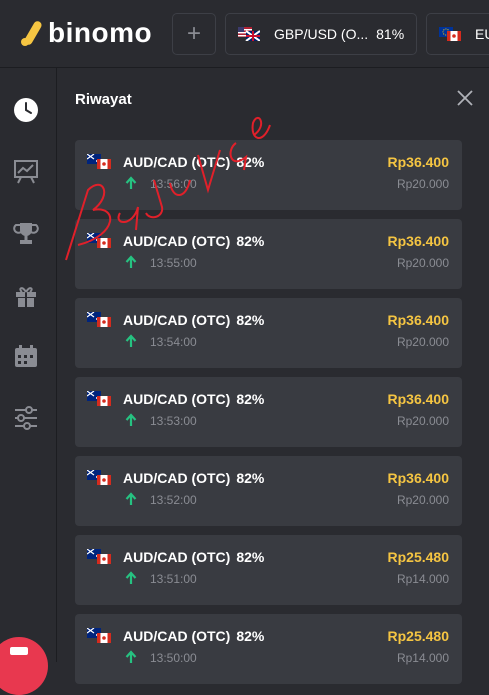 The height and width of the screenshot is (695, 489). Describe the element at coordinates (390, 34) in the screenshot. I see `asset-tab-percent: 81%` at that location.